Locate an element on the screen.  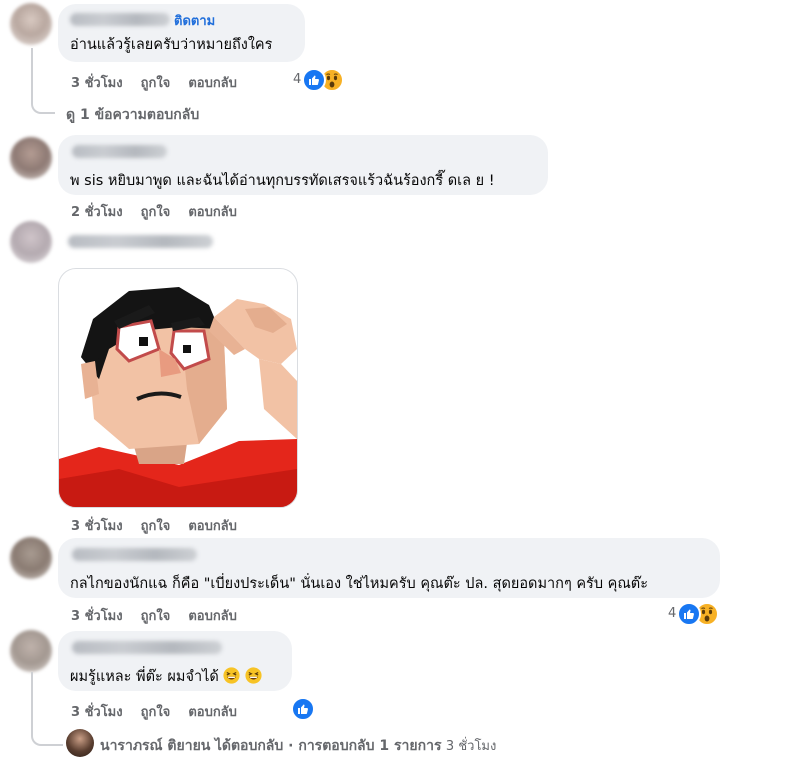
timestamp: 2 ชั่วโมง is located at coordinates (97, 212).